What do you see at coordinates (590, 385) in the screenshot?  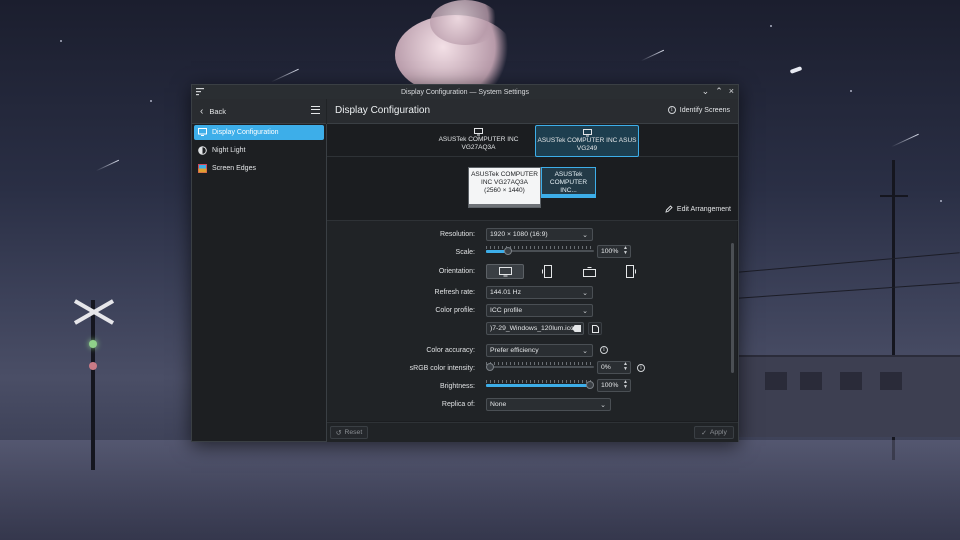 I see `brightness-handle` at bounding box center [590, 385].